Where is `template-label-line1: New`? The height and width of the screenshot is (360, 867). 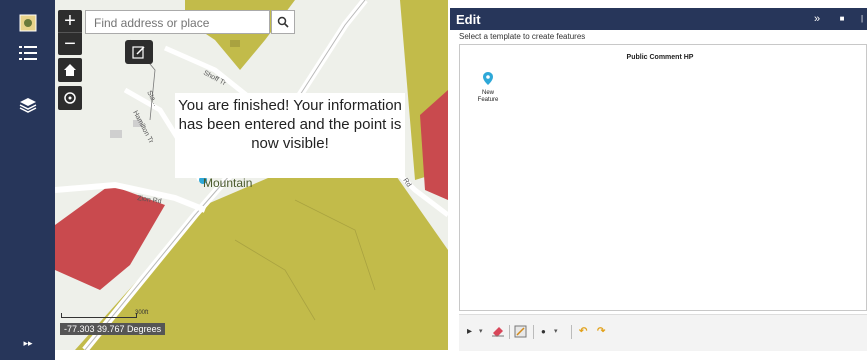 template-label-line1: New is located at coordinates (487, 93).